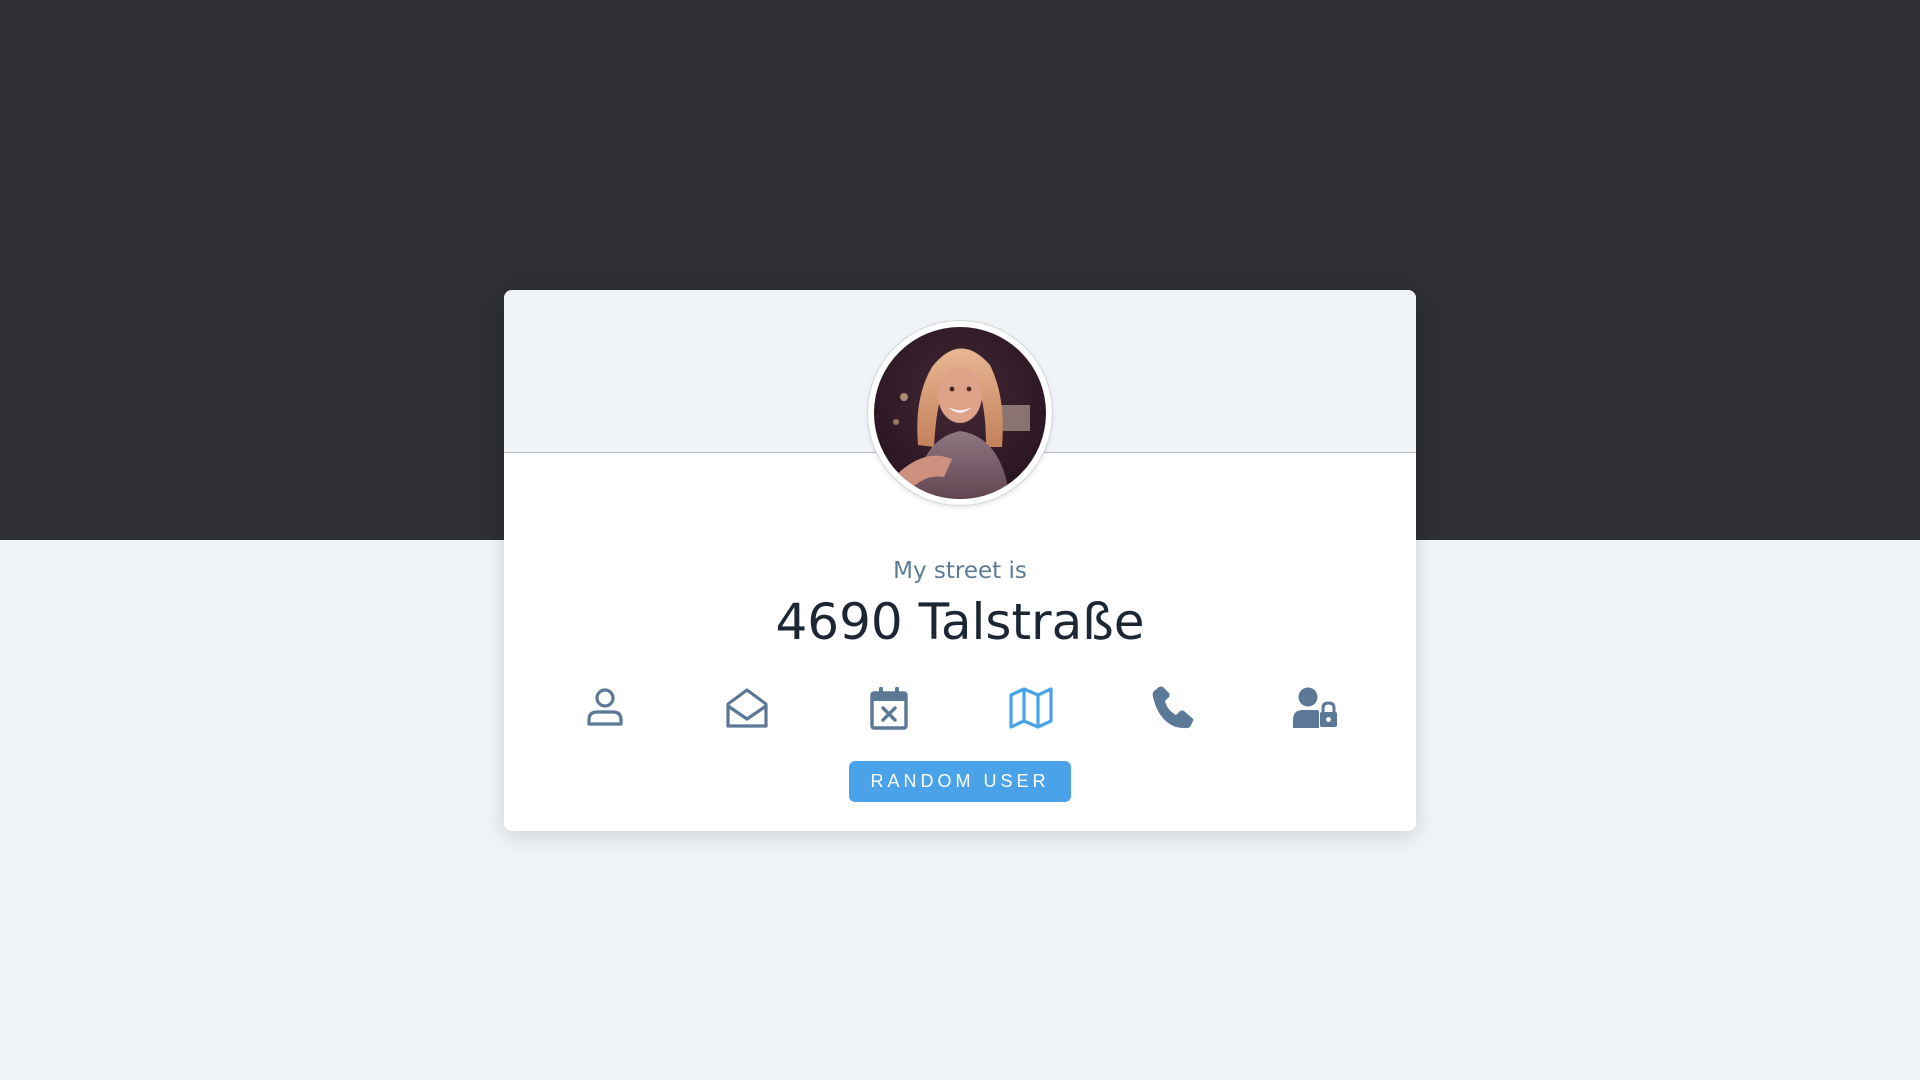 This screenshot has height=1080, width=1920. I want to click on envelope-open-icon, so click(747, 708).